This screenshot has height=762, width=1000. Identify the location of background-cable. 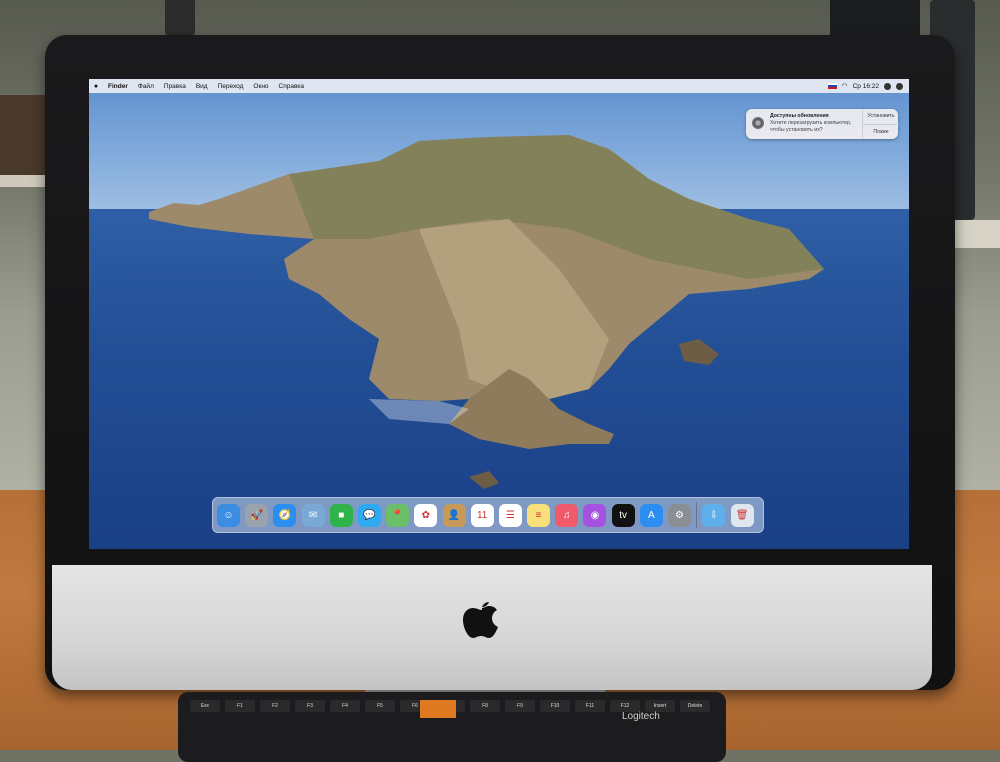
(180, 18).